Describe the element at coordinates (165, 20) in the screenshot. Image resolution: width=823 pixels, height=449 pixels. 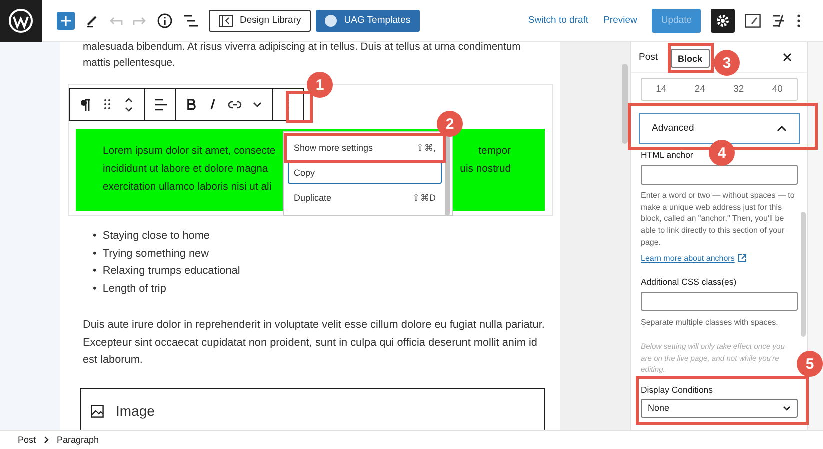
I see `info-icon` at that location.